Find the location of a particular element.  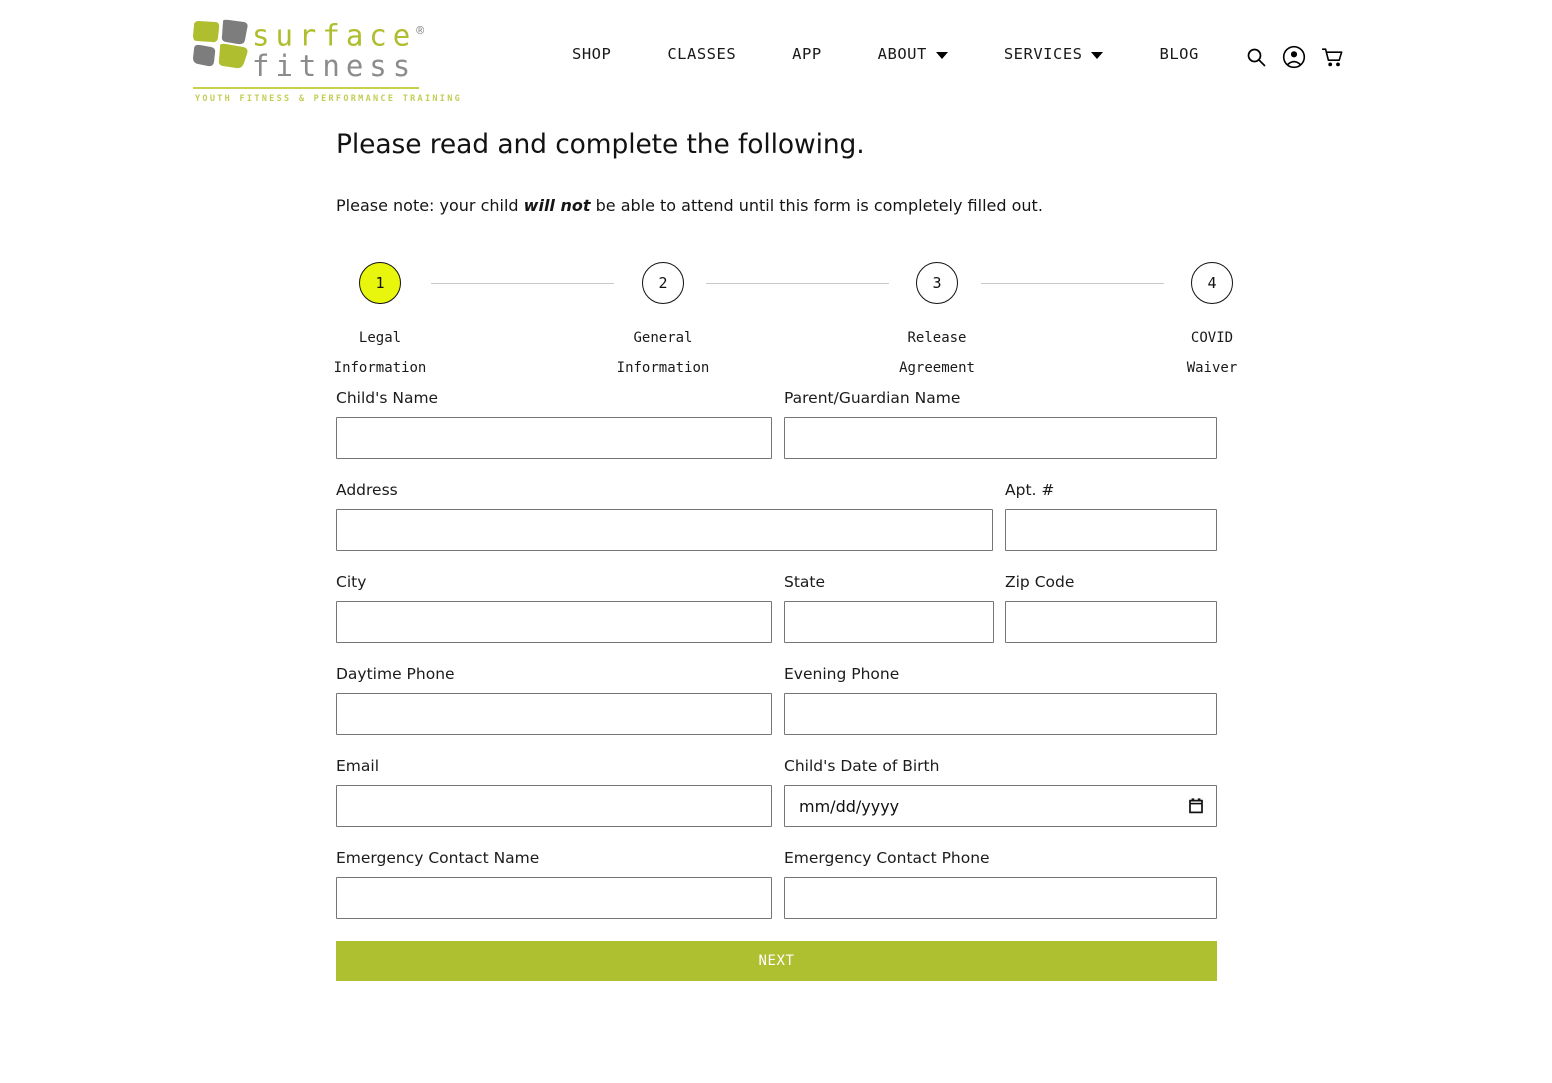

field-group-address: Address is located at coordinates (664, 515).